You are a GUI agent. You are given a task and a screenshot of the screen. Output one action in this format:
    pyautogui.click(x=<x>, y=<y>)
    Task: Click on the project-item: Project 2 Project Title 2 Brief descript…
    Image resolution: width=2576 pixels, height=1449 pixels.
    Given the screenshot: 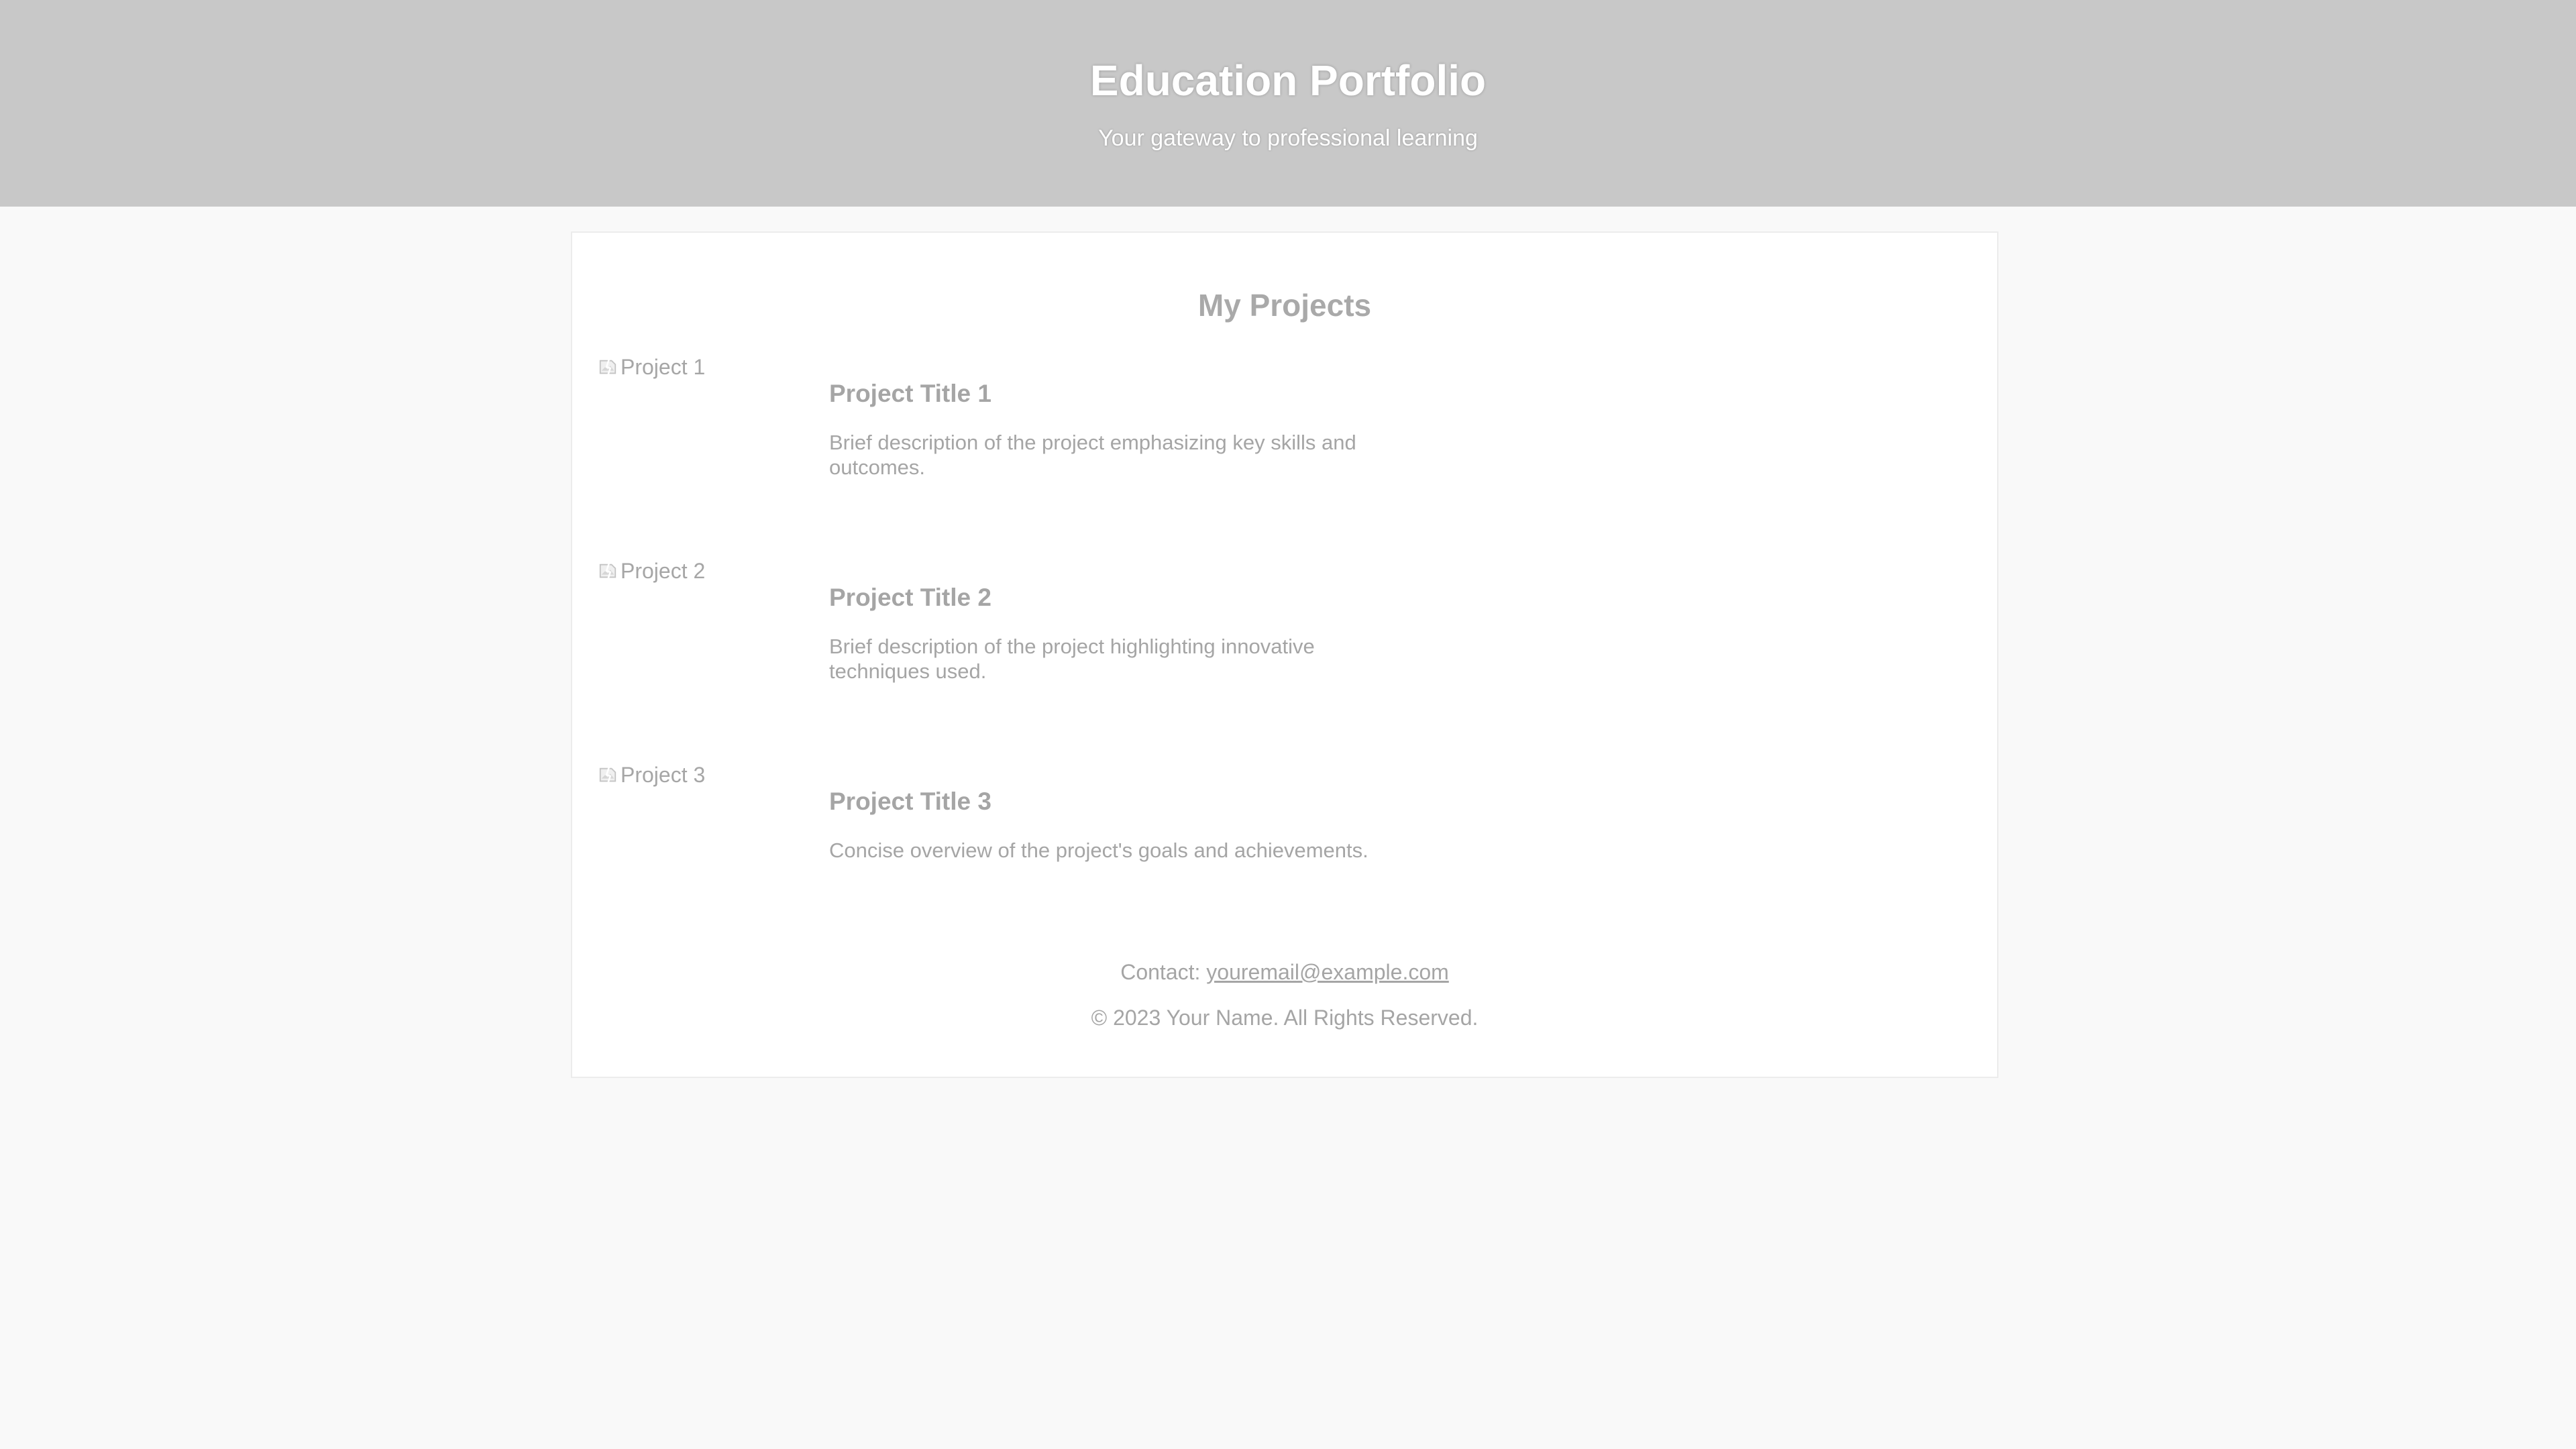 What is the action you would take?
    pyautogui.click(x=1284, y=644)
    